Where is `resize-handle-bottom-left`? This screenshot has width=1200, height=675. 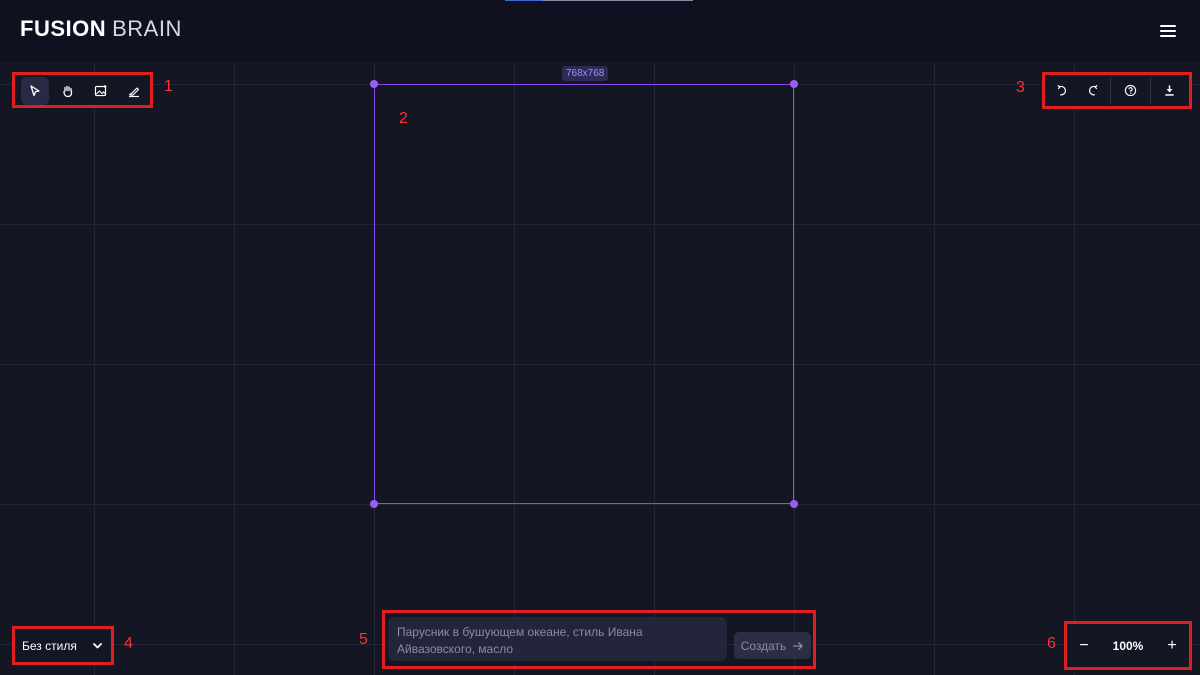
resize-handle-bottom-left is located at coordinates (374, 504).